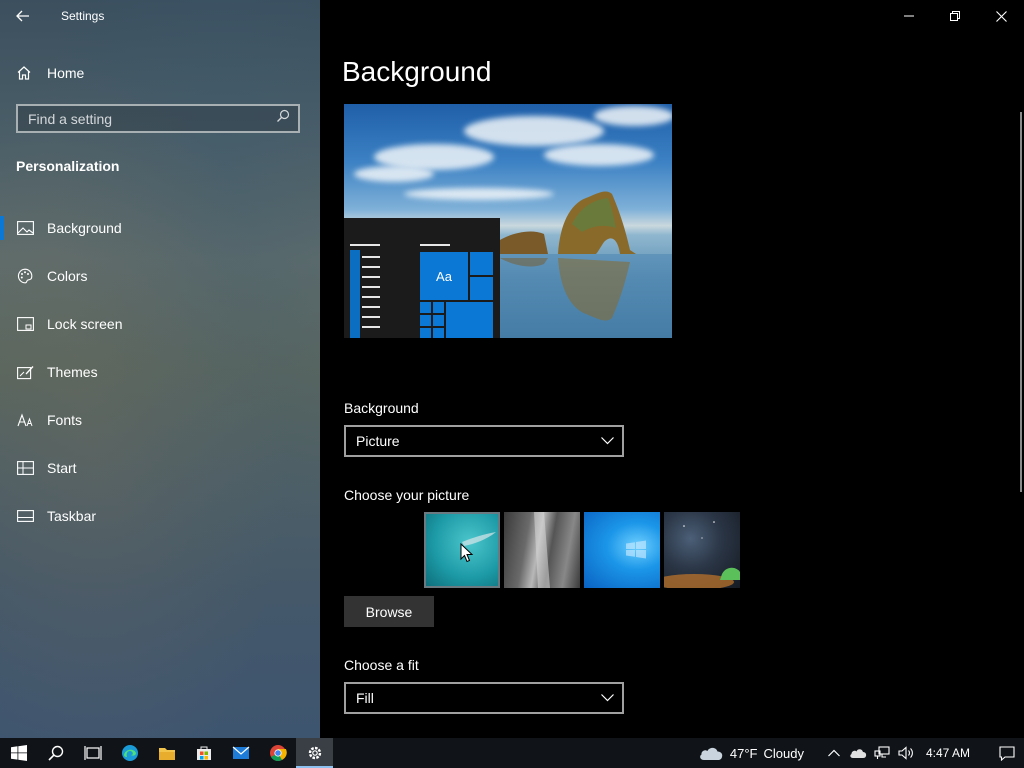  What do you see at coordinates (378, 441) in the screenshot?
I see `background-dropdown-value: Picture` at bounding box center [378, 441].